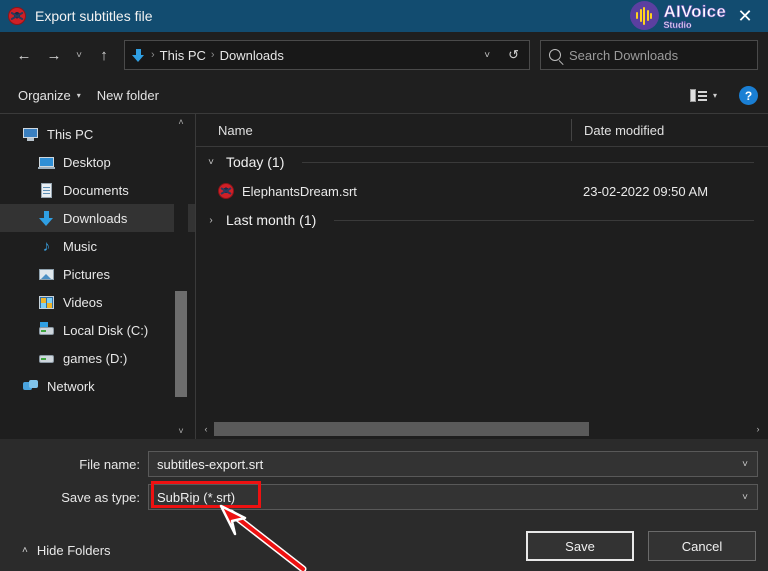 This screenshot has width=768, height=571. What do you see at coordinates (98, 386) in the screenshot?
I see `sidebar-item-network: Network` at bounding box center [98, 386].